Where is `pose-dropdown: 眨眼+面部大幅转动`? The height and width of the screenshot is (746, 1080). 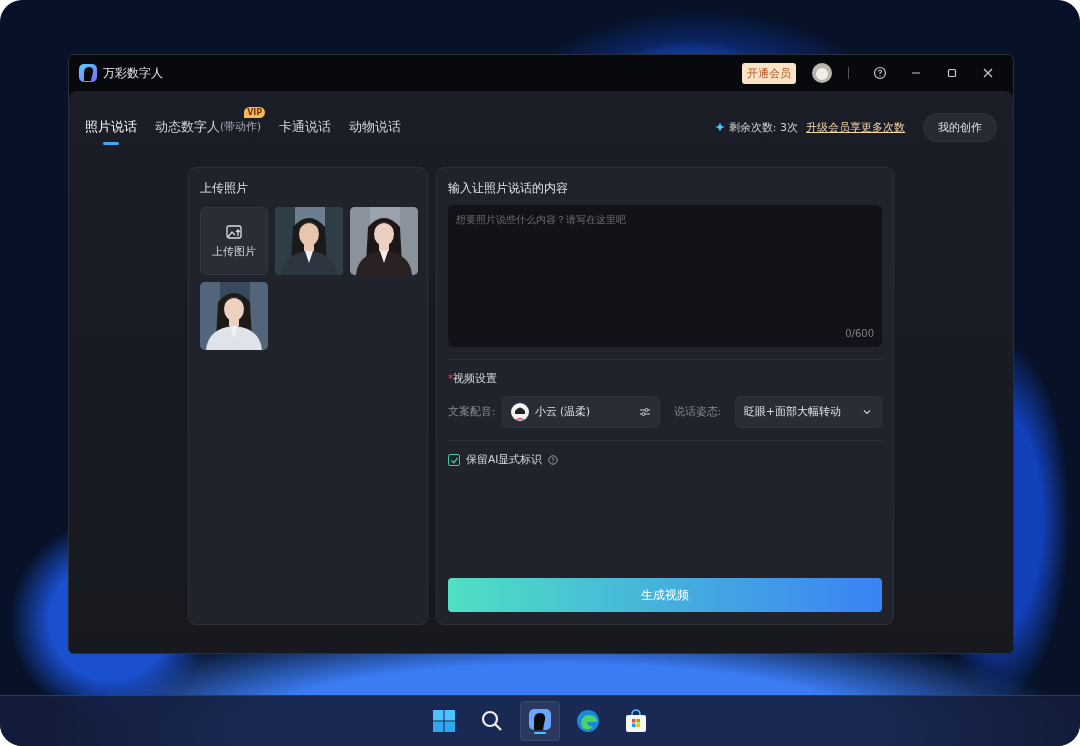
pose-dropdown: 眨眼+面部大幅转动 is located at coordinates (808, 412).